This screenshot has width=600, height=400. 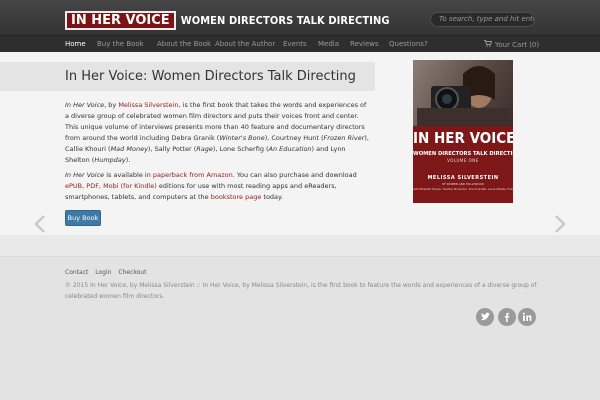 What do you see at coordinates (240, 149) in the screenshot?
I see `text: ), Lone Scherfig (` at bounding box center [240, 149].